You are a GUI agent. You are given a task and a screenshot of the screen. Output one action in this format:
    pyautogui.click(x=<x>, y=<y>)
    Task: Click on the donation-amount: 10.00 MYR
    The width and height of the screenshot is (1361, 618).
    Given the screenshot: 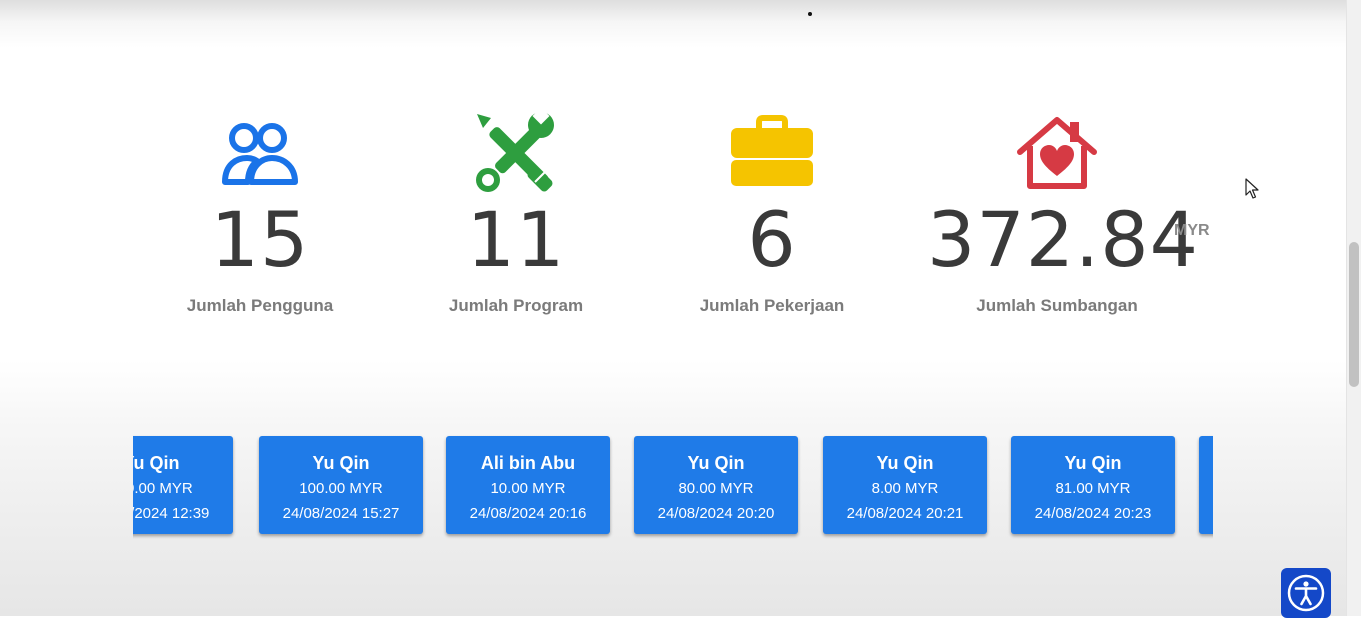 What is the action you would take?
    pyautogui.click(x=528, y=488)
    